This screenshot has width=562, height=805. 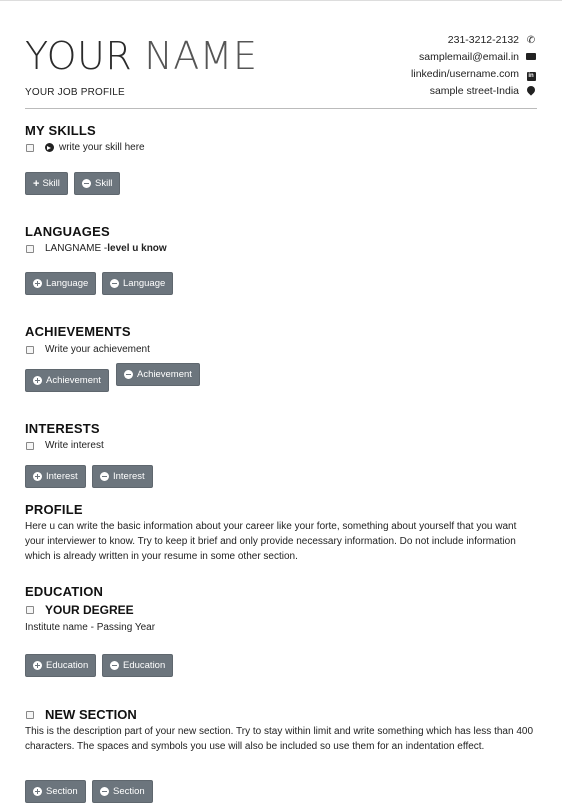 What do you see at coordinates (73, 380) in the screenshot?
I see `add-achievement-label: Achievement` at bounding box center [73, 380].